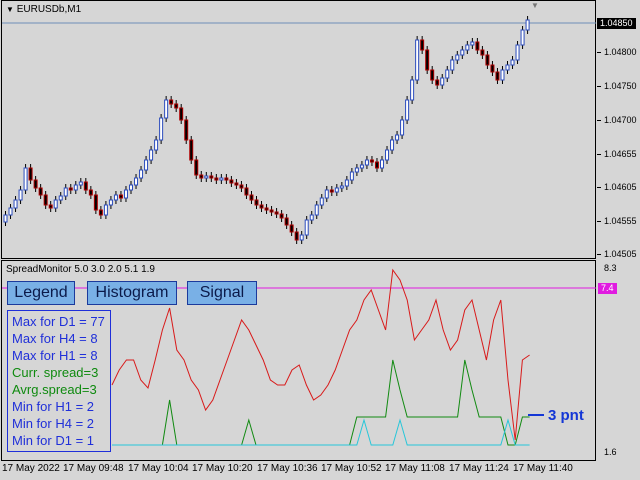 The image size is (640, 480). Describe the element at coordinates (55, 338) in the screenshot. I see `stat-max-h4: Max for H4 = 8` at that location.